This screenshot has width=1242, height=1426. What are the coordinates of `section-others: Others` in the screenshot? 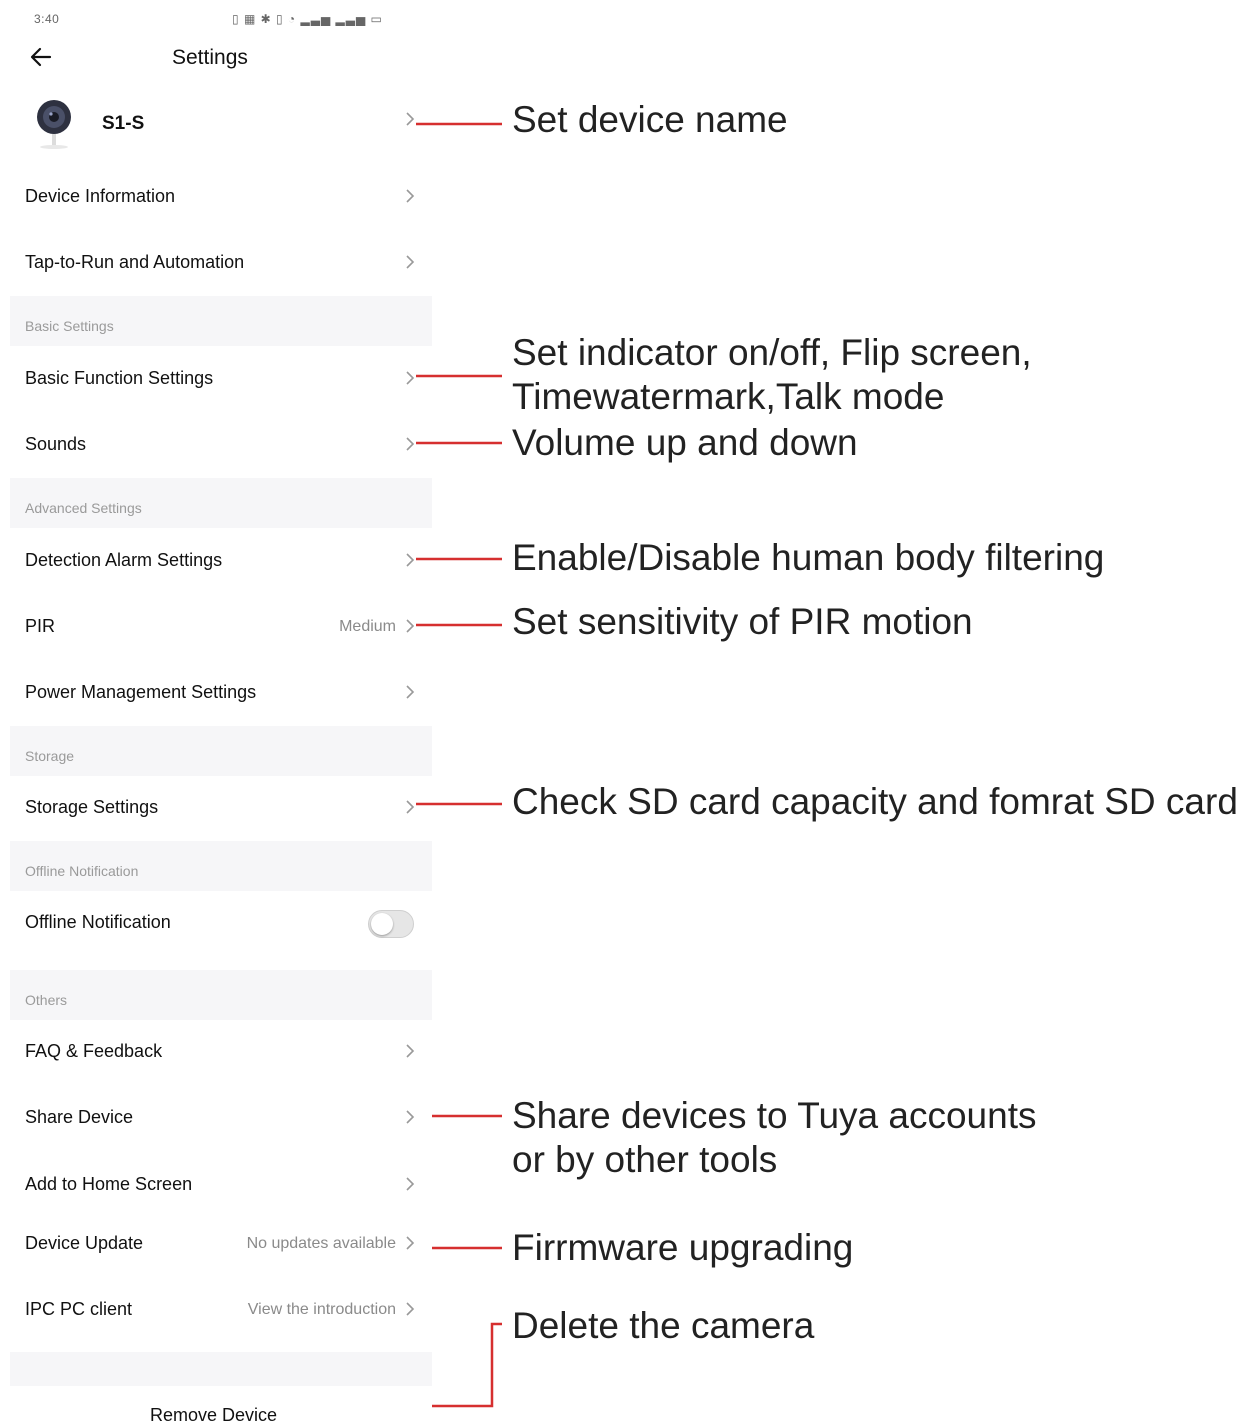 It's located at (221, 995).